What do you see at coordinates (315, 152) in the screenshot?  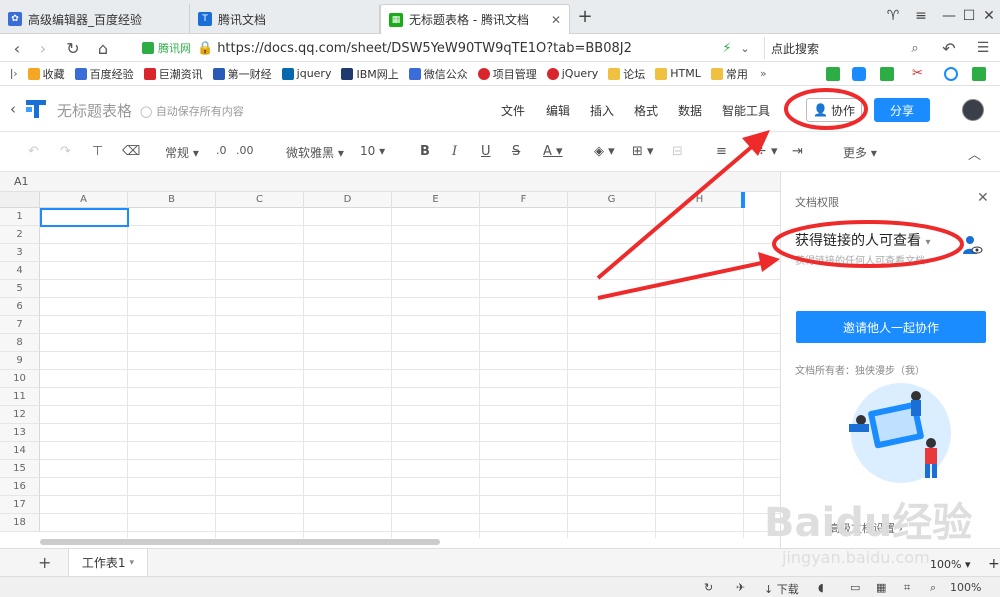 I see `font-family-select: 微软雅黑 ▾` at bounding box center [315, 152].